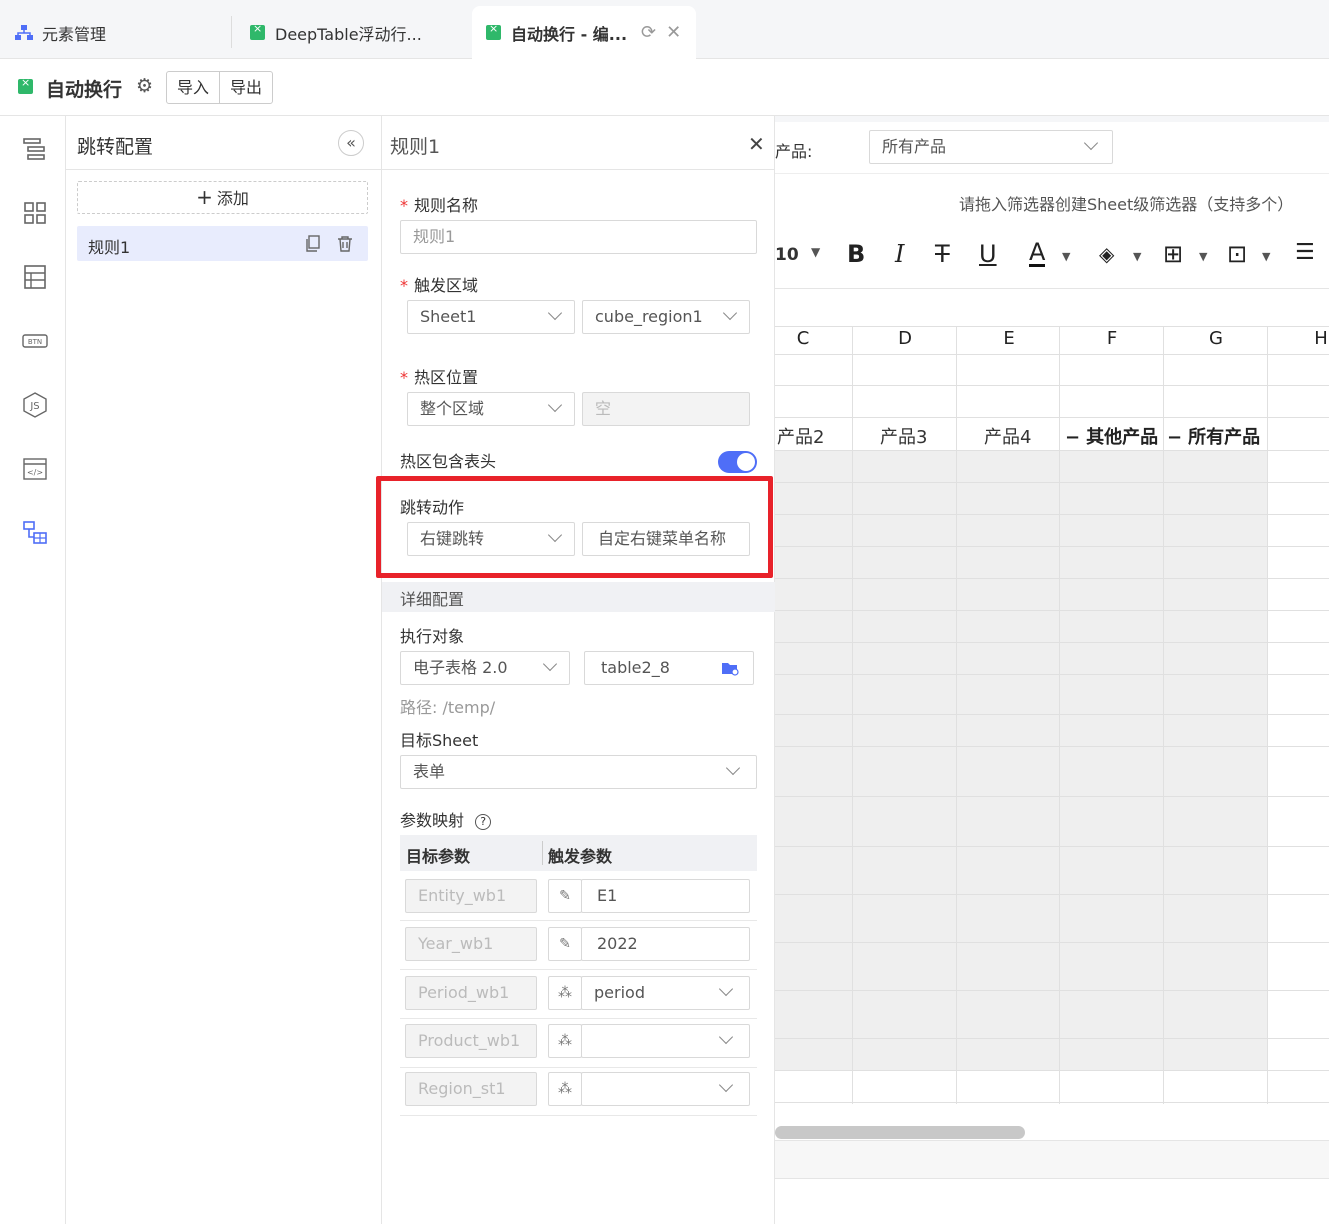 This screenshot has height=1224, width=1329. What do you see at coordinates (1009, 340) in the screenshot?
I see `column-header: E` at bounding box center [1009, 340].